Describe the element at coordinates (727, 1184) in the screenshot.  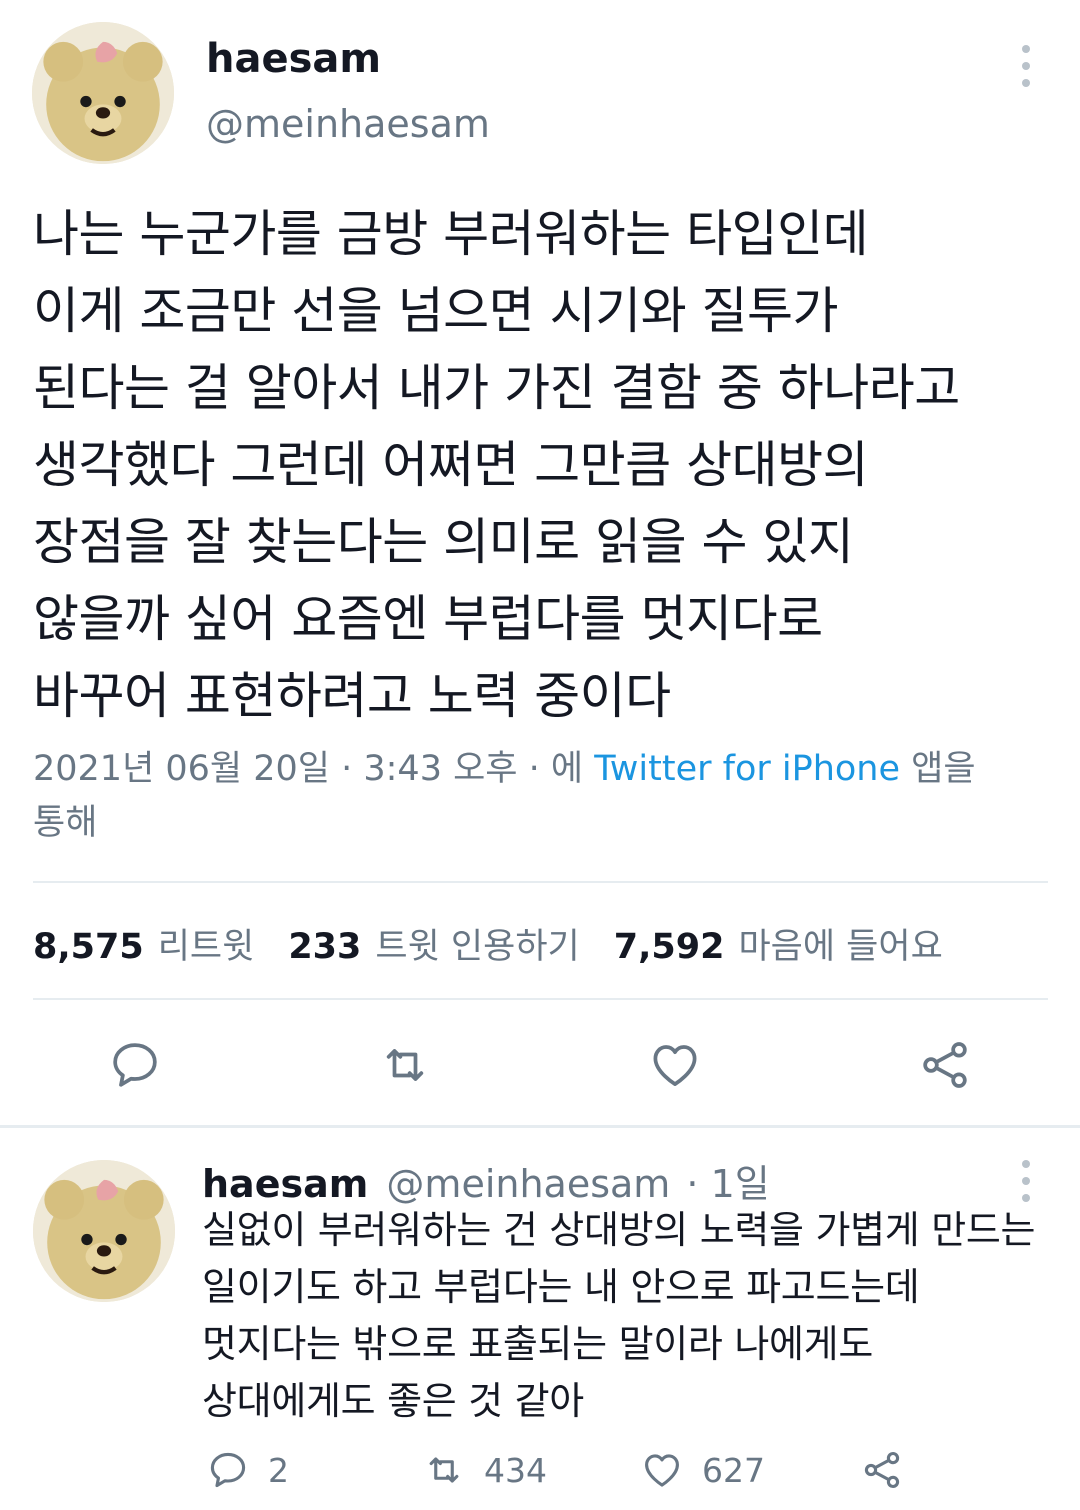
I see `reply-time: · 1일` at that location.